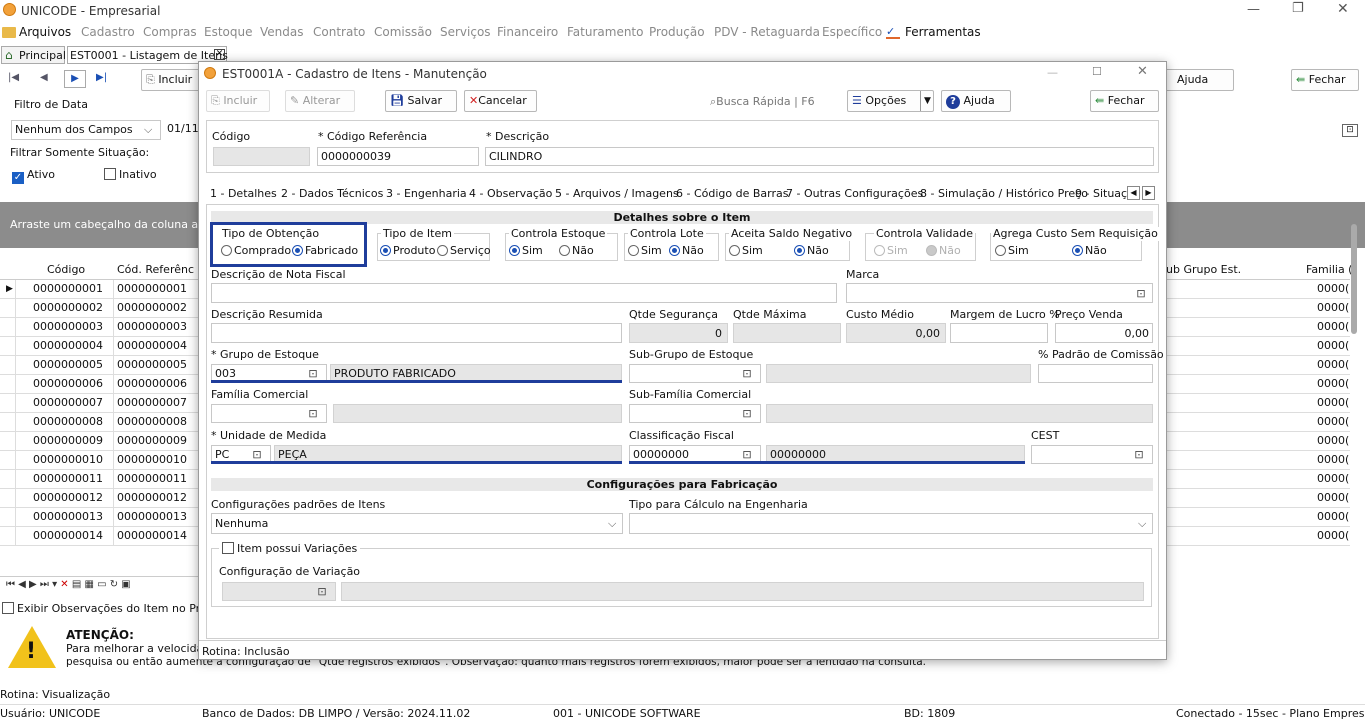  I want to click on tab-scroll-left-icon: ◀, so click(1133, 193).